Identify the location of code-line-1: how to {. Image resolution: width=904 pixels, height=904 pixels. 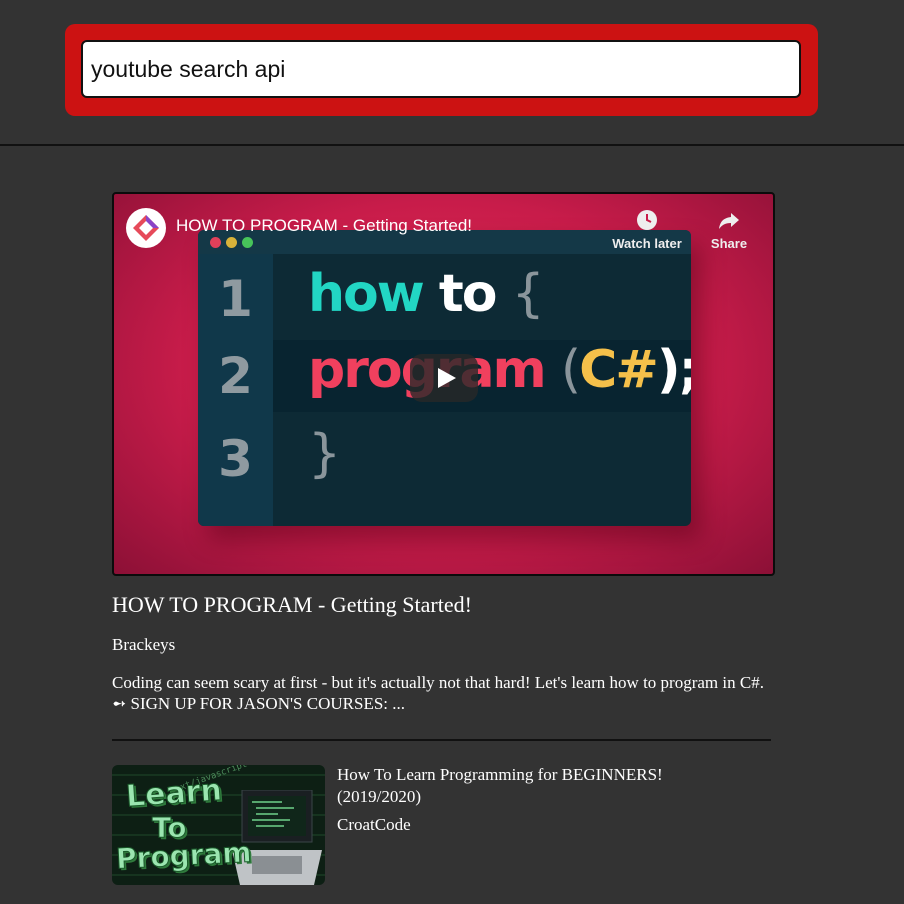
(426, 294).